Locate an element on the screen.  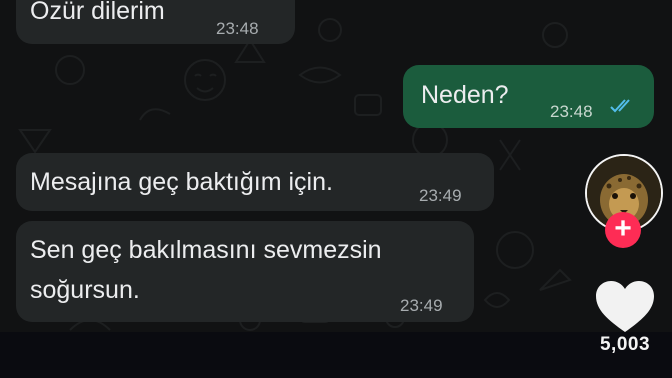
message-bubble-incoming: Mesajına geç baktığım için. 23:49 is located at coordinates (255, 182).